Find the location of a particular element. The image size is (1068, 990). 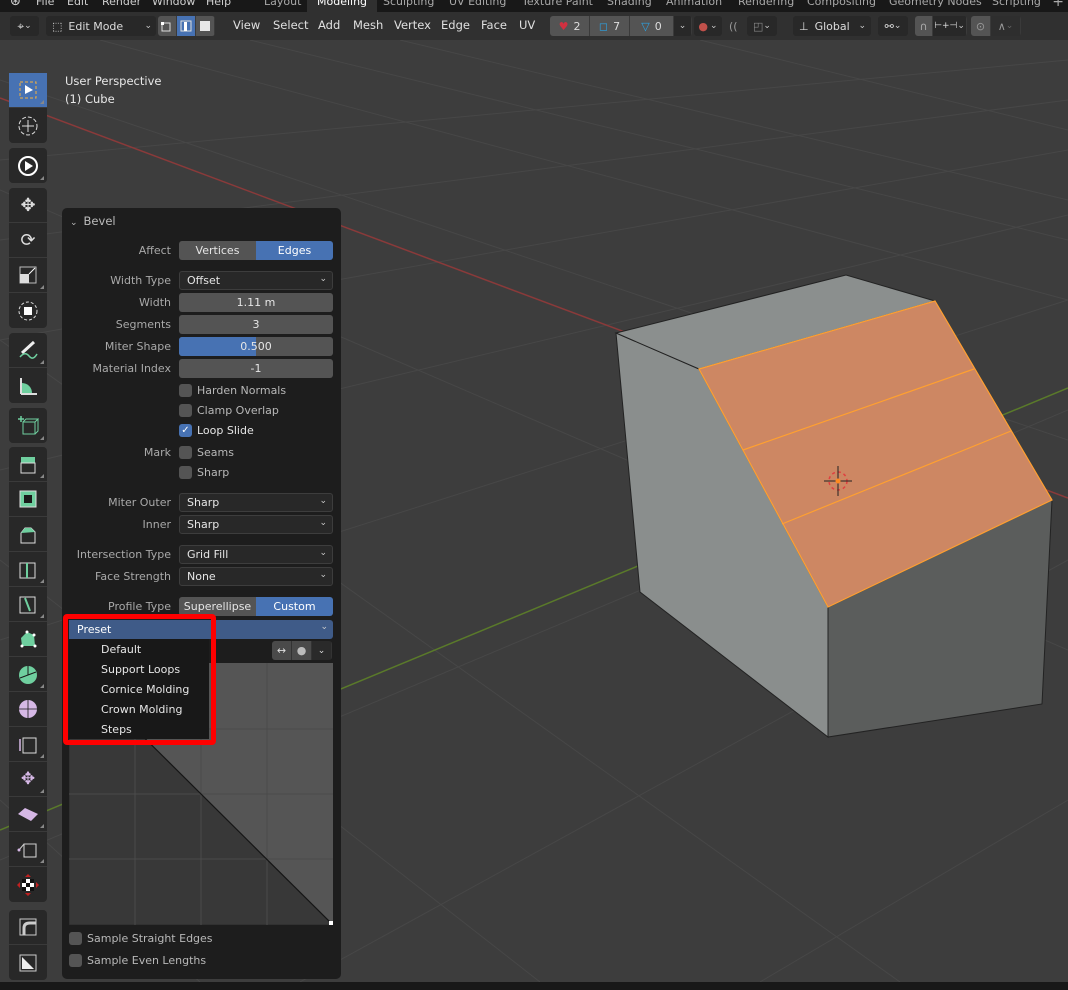

menu-add: Add is located at coordinates (329, 25).